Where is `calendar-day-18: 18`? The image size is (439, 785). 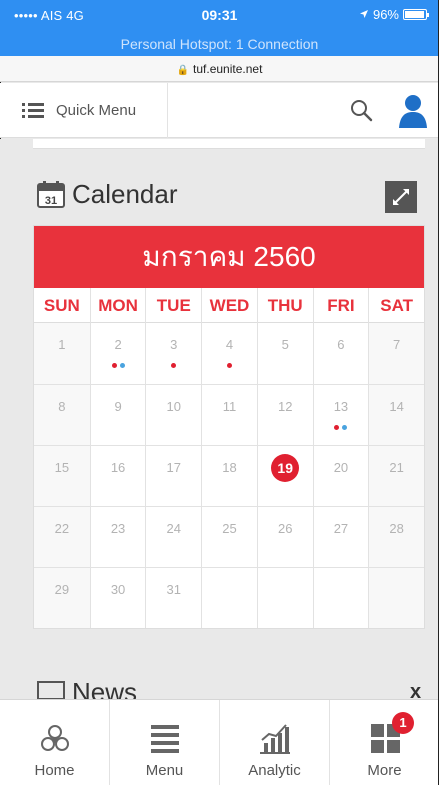
calendar-day-18: 18 is located at coordinates (229, 475).